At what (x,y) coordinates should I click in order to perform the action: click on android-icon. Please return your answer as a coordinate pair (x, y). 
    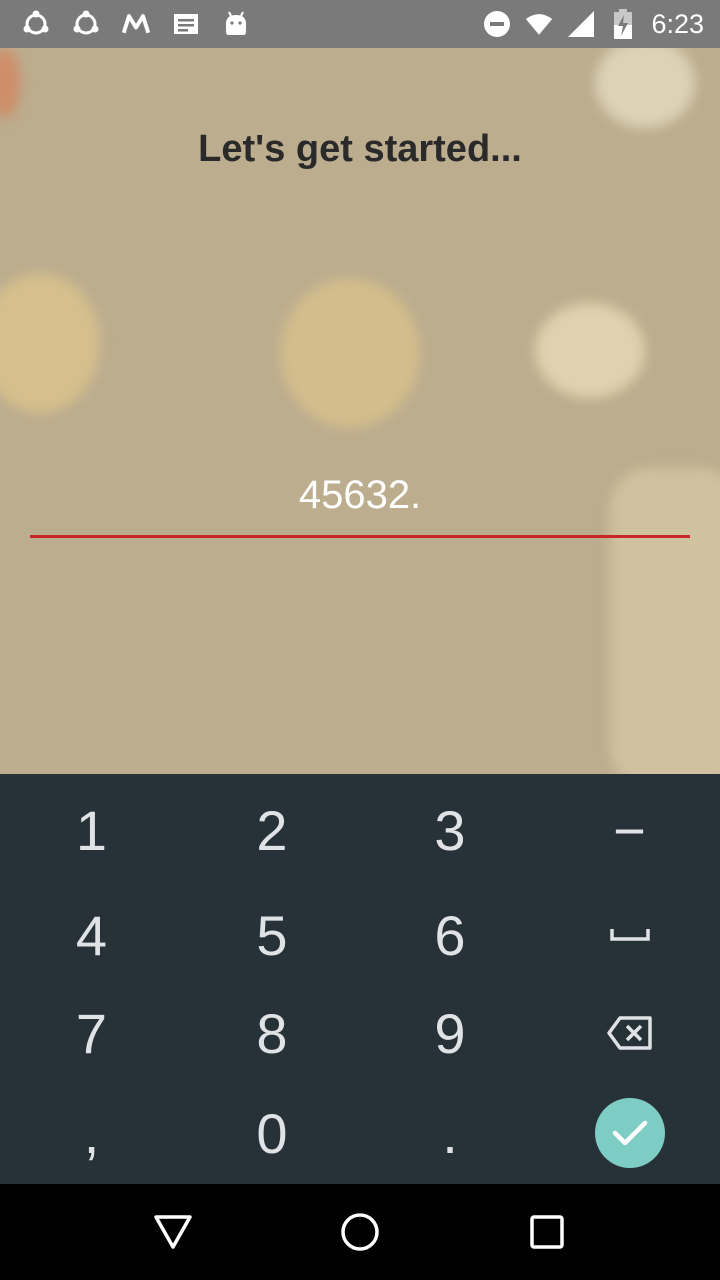
    Looking at the image, I should click on (236, 24).